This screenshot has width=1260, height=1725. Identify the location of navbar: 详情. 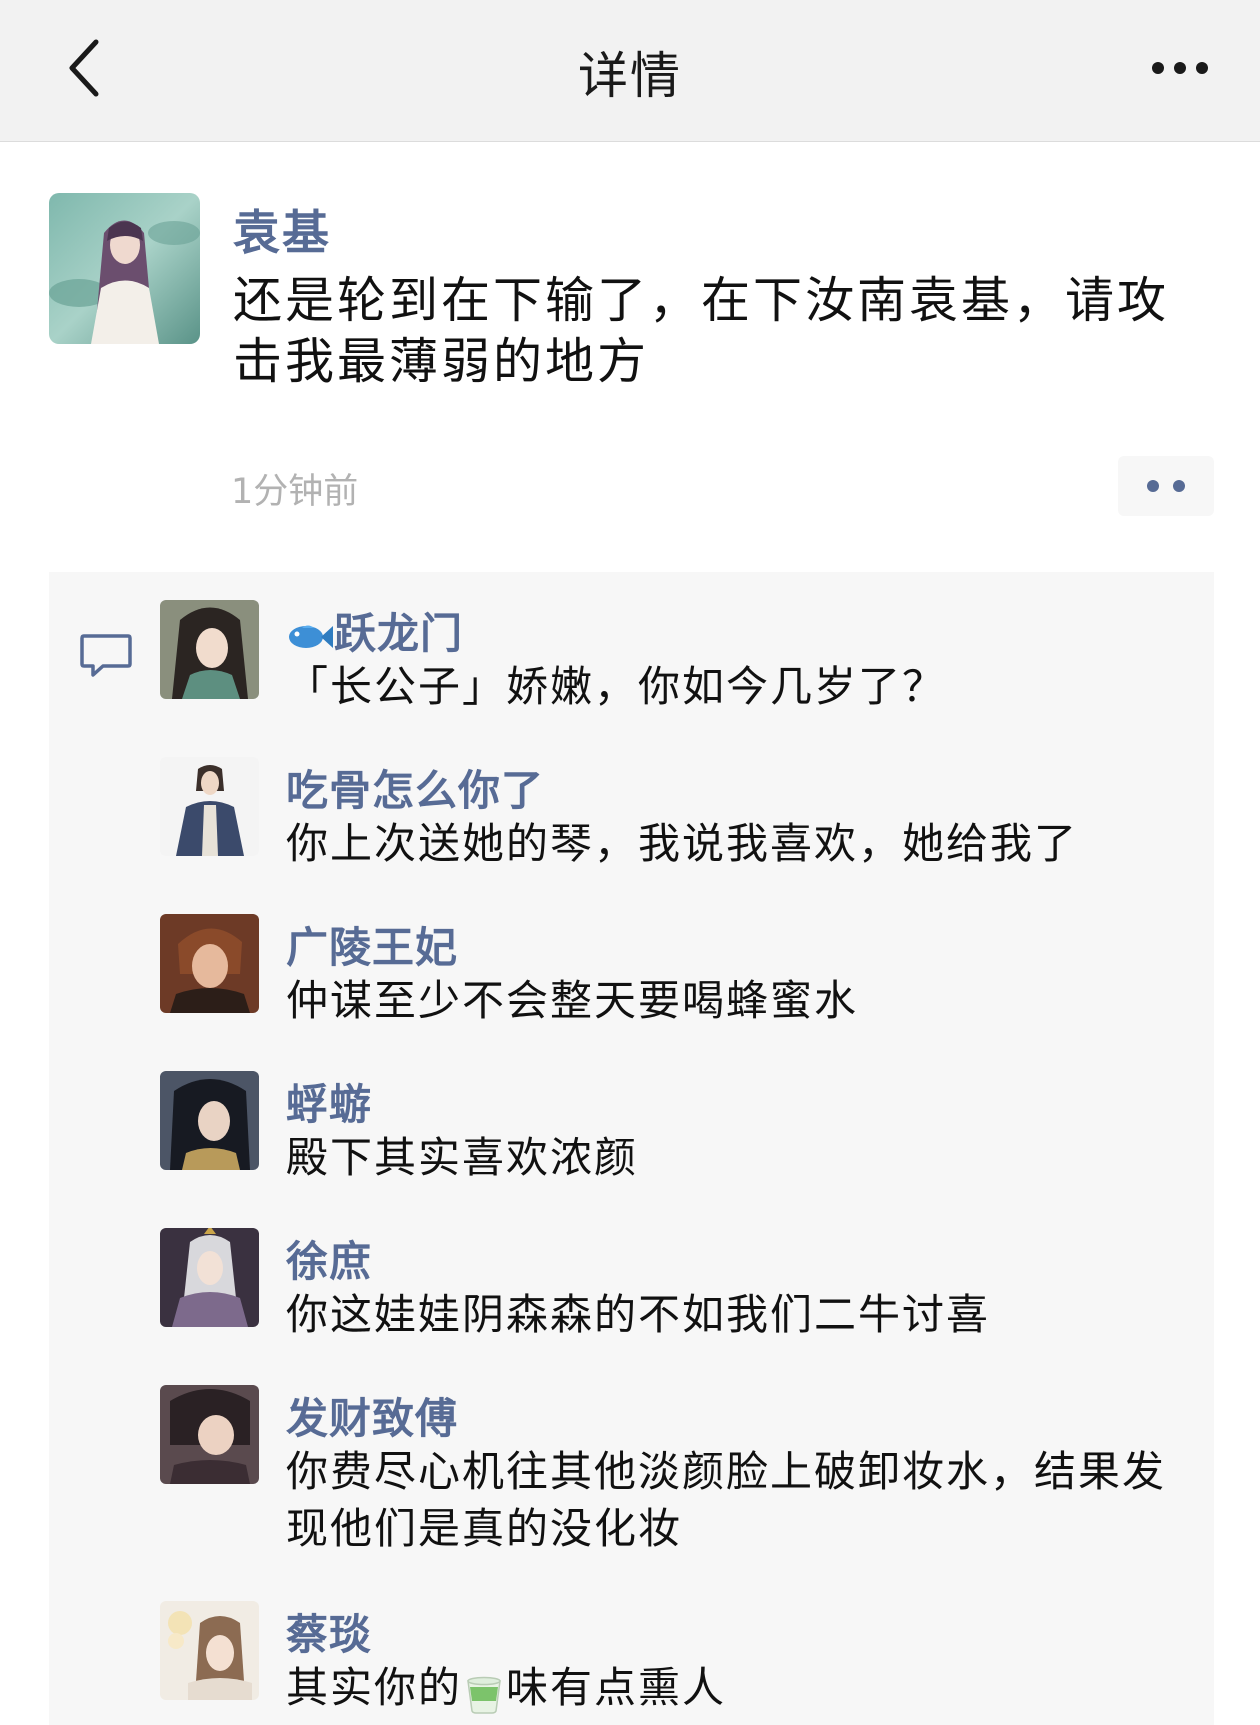
(630, 71).